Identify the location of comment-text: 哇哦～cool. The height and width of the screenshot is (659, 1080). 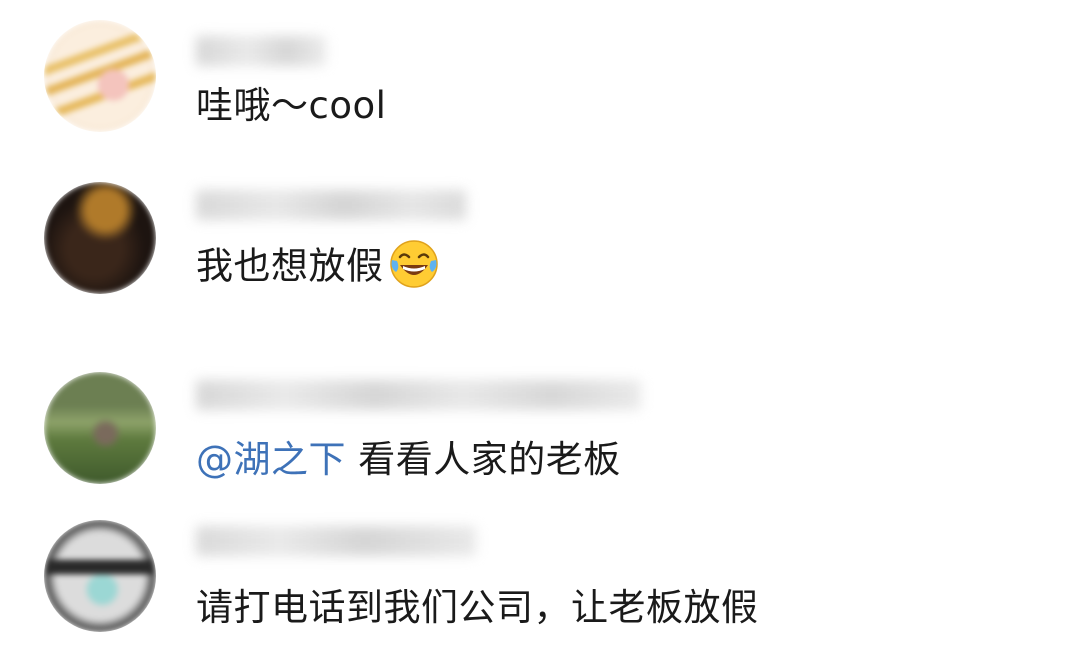
(291, 106).